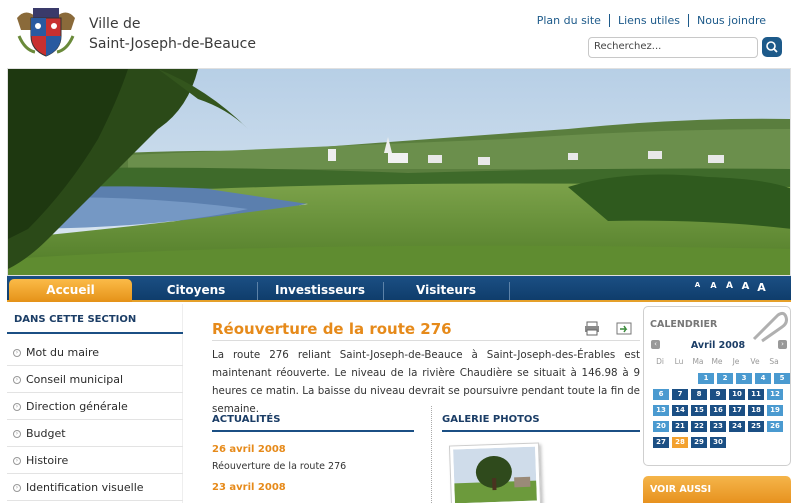 The image size is (800, 503). What do you see at coordinates (541, 431) in the screenshot?
I see `gallery-divider` at bounding box center [541, 431].